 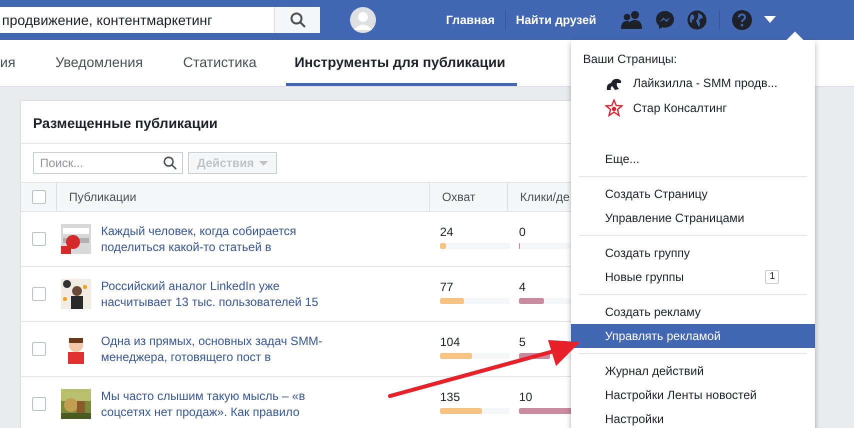 I want to click on help-icon, so click(x=742, y=20).